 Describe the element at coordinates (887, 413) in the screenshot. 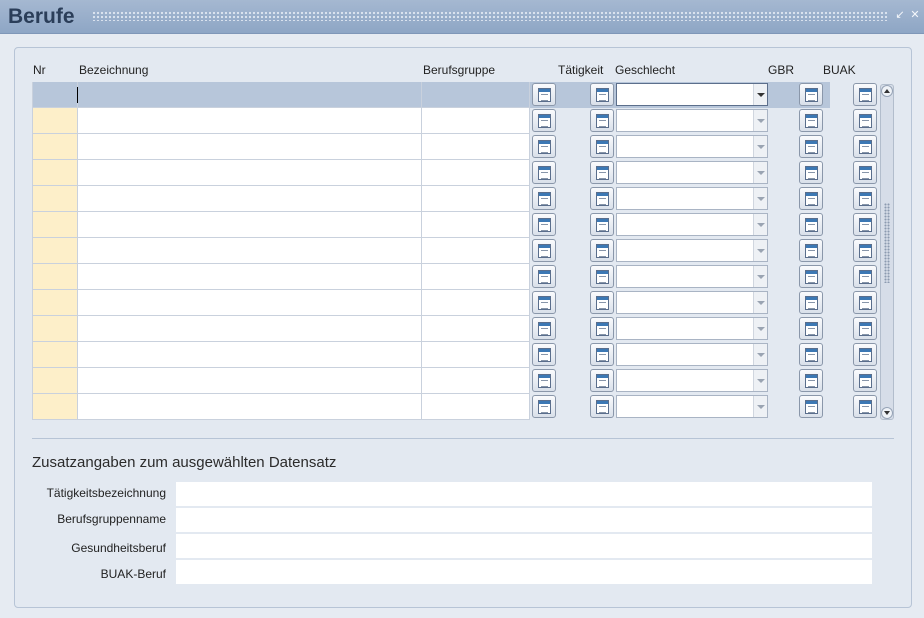

I see `scroll-down-arrow-icon` at that location.